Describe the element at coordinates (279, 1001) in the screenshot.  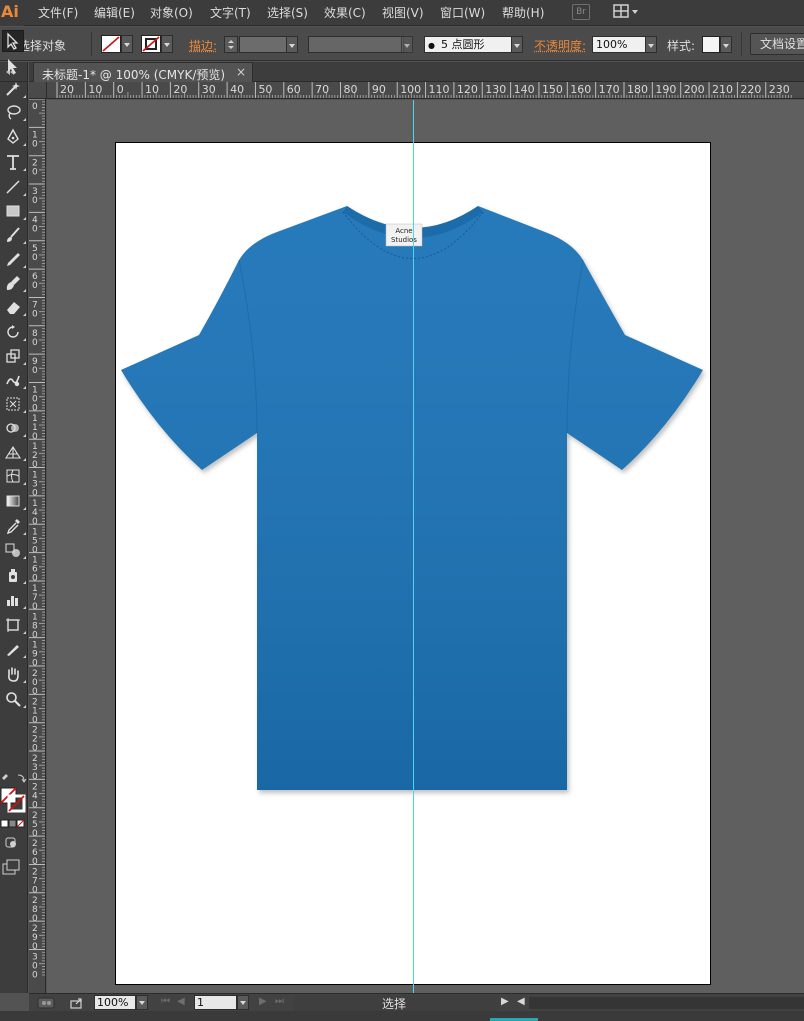
I see `last-artboard-icon: ⏭` at that location.